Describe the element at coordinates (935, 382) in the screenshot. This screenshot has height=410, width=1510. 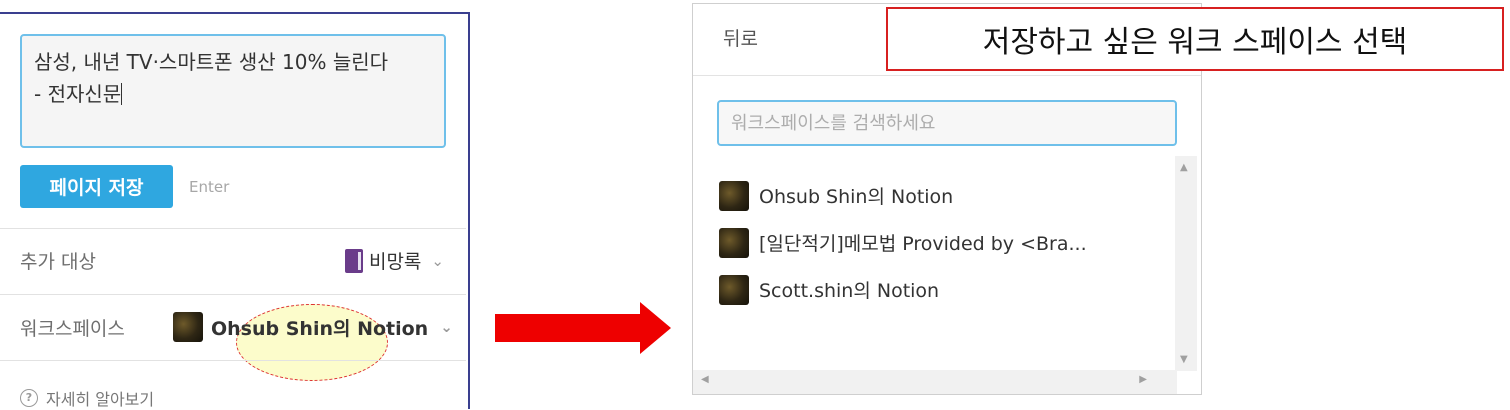
I see `horizontal-scrollbar: ◀ ▶` at that location.